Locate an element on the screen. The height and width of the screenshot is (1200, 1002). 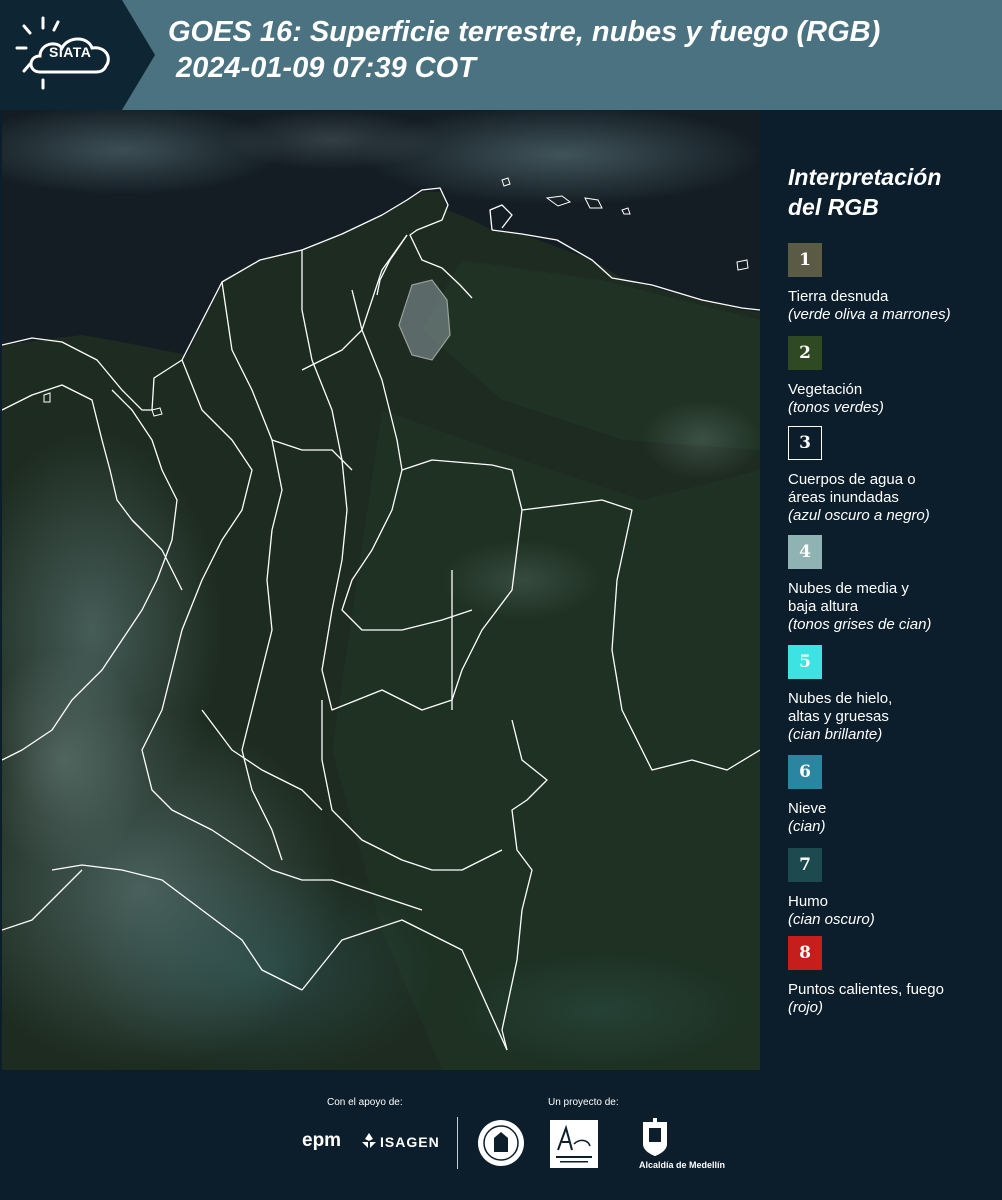
legend-item-description: (cian brillante) is located at coordinates (835, 734).